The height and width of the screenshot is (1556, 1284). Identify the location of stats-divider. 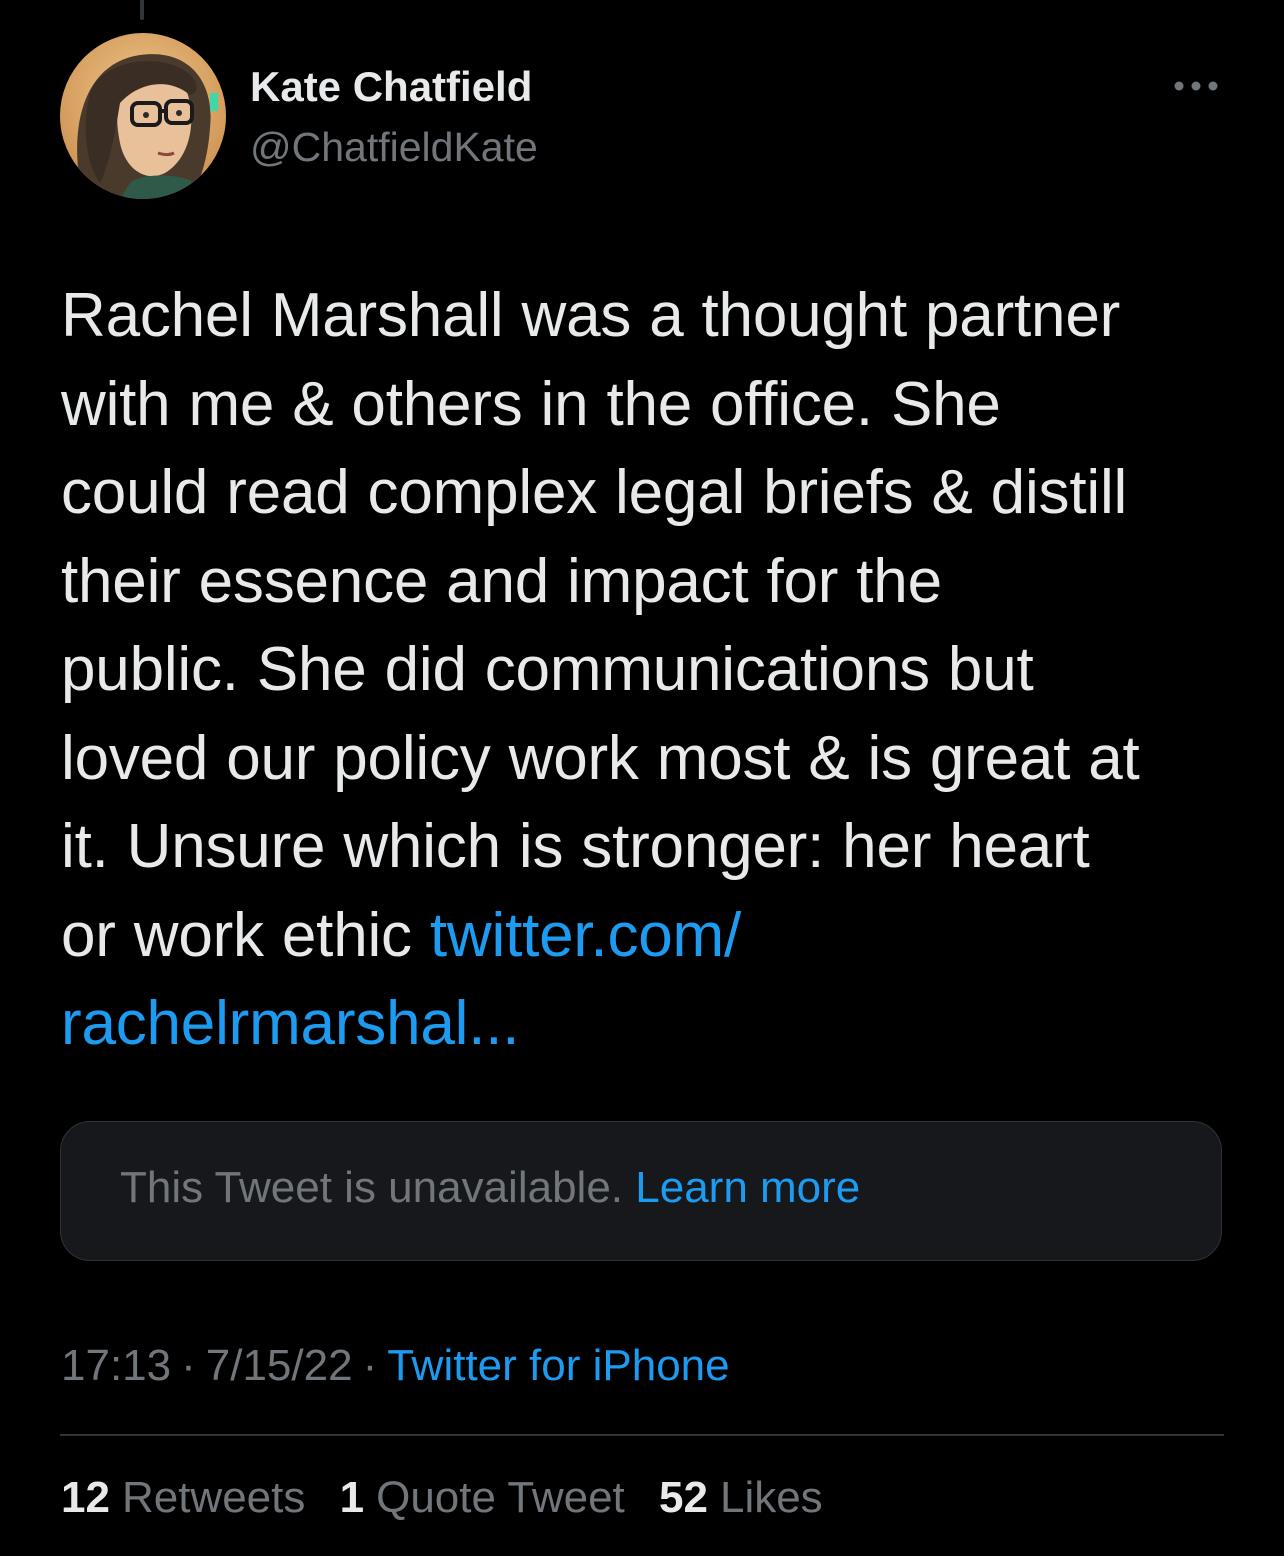
(642, 1435).